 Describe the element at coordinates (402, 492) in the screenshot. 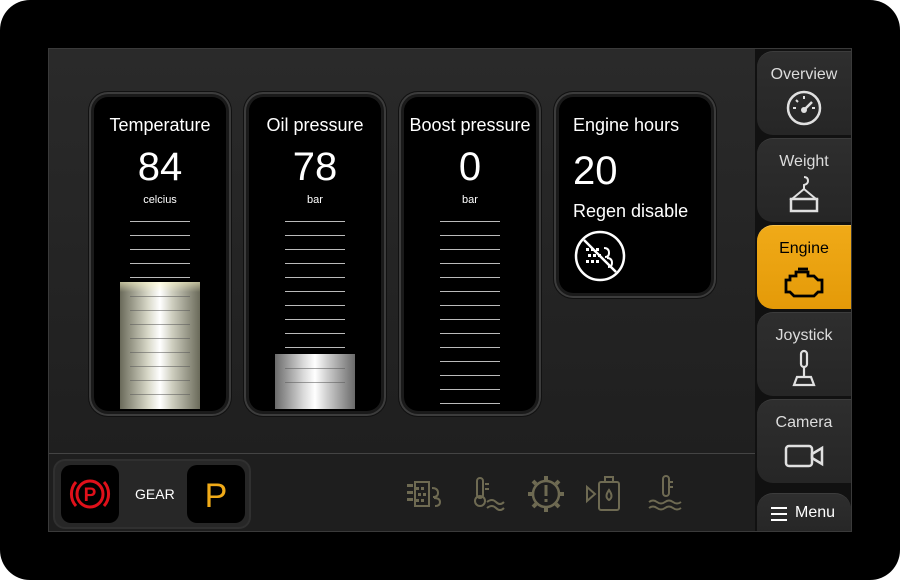

I see `bottom-status-bar: P GEAR P` at that location.